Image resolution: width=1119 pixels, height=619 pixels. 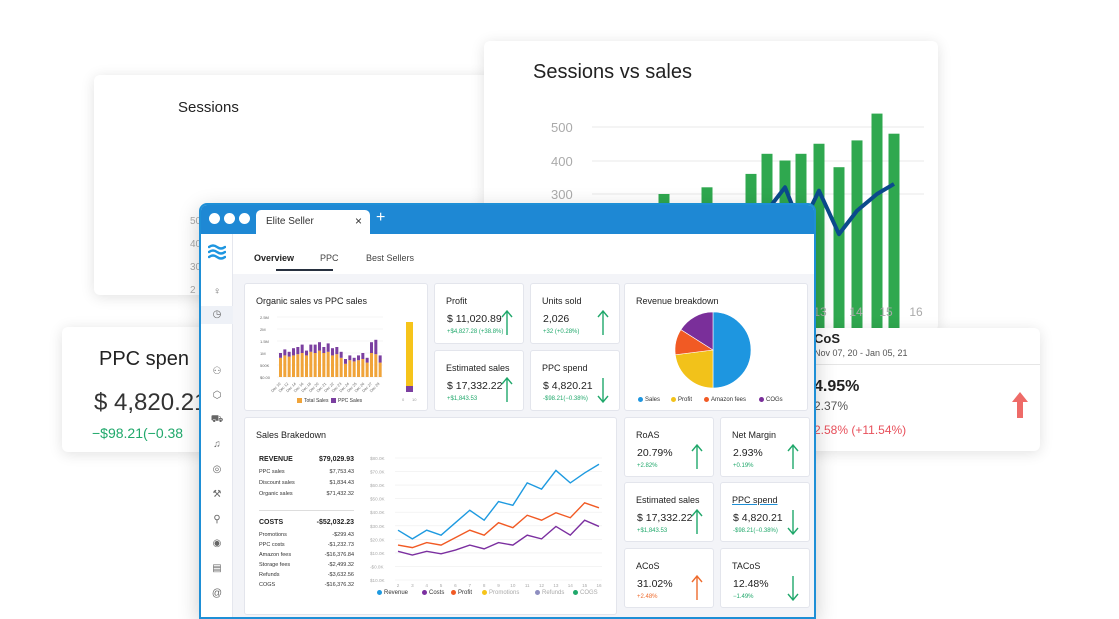 What do you see at coordinates (217, 291) in the screenshot?
I see `lightbulb-icon: ♀` at bounding box center [217, 291].